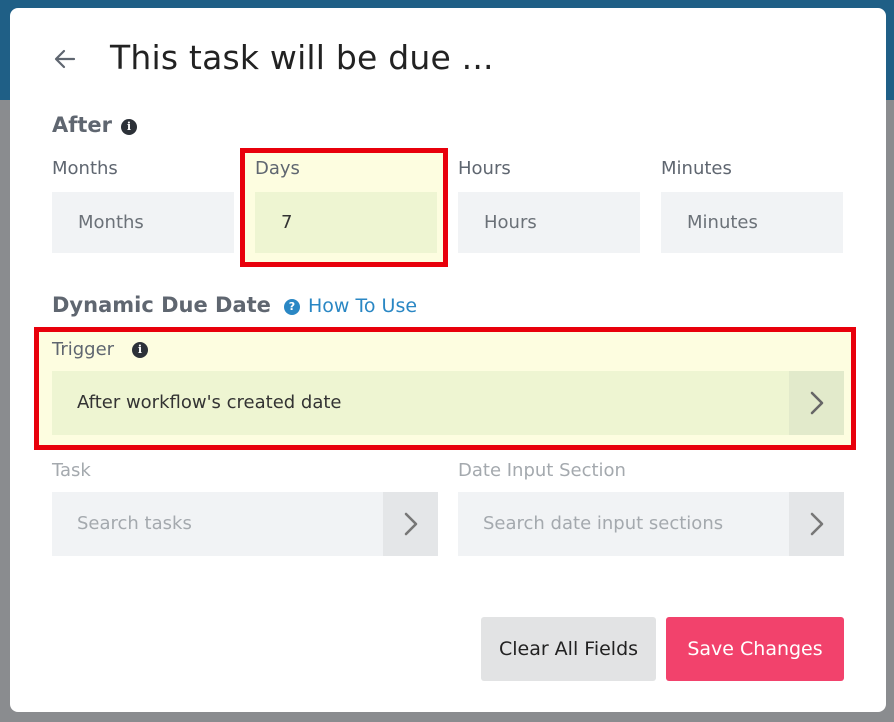  What do you see at coordinates (217, 524) in the screenshot?
I see `task-search-input: Search tasks` at bounding box center [217, 524].